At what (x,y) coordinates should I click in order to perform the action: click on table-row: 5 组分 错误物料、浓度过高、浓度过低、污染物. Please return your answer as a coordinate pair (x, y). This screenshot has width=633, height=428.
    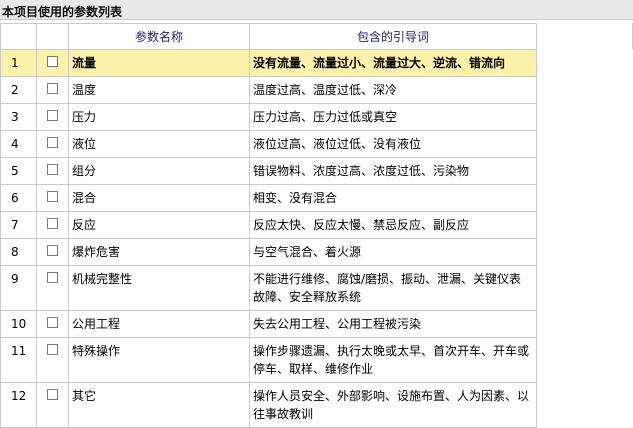
    Looking at the image, I should click on (268, 171).